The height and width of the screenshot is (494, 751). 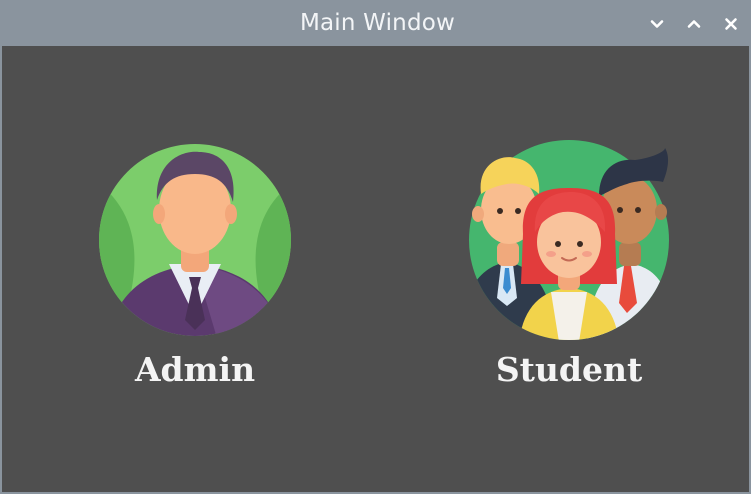 I want to click on maximize-button, so click(x=694, y=24).